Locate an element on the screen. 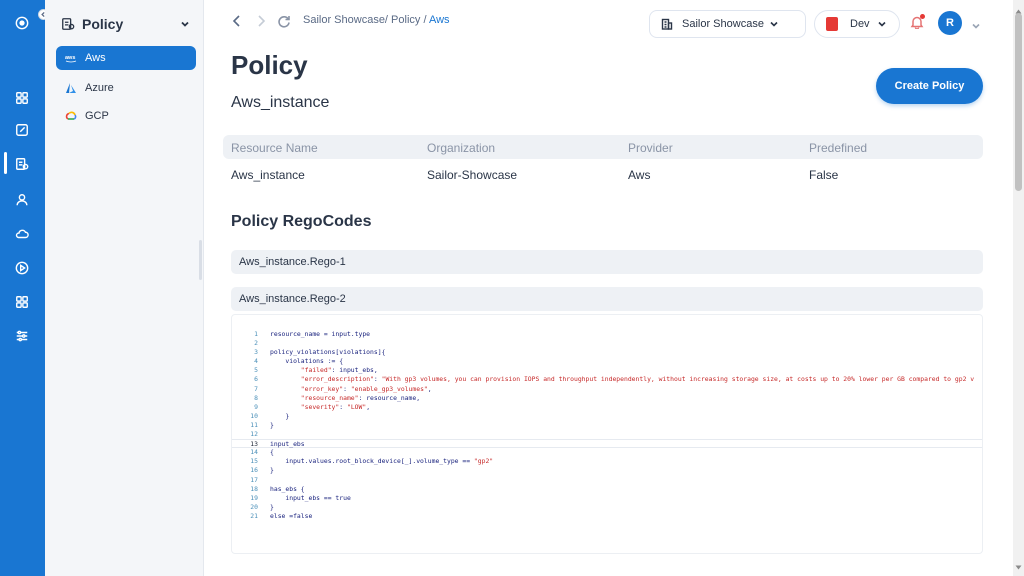  line-number: 15 is located at coordinates (254, 461).